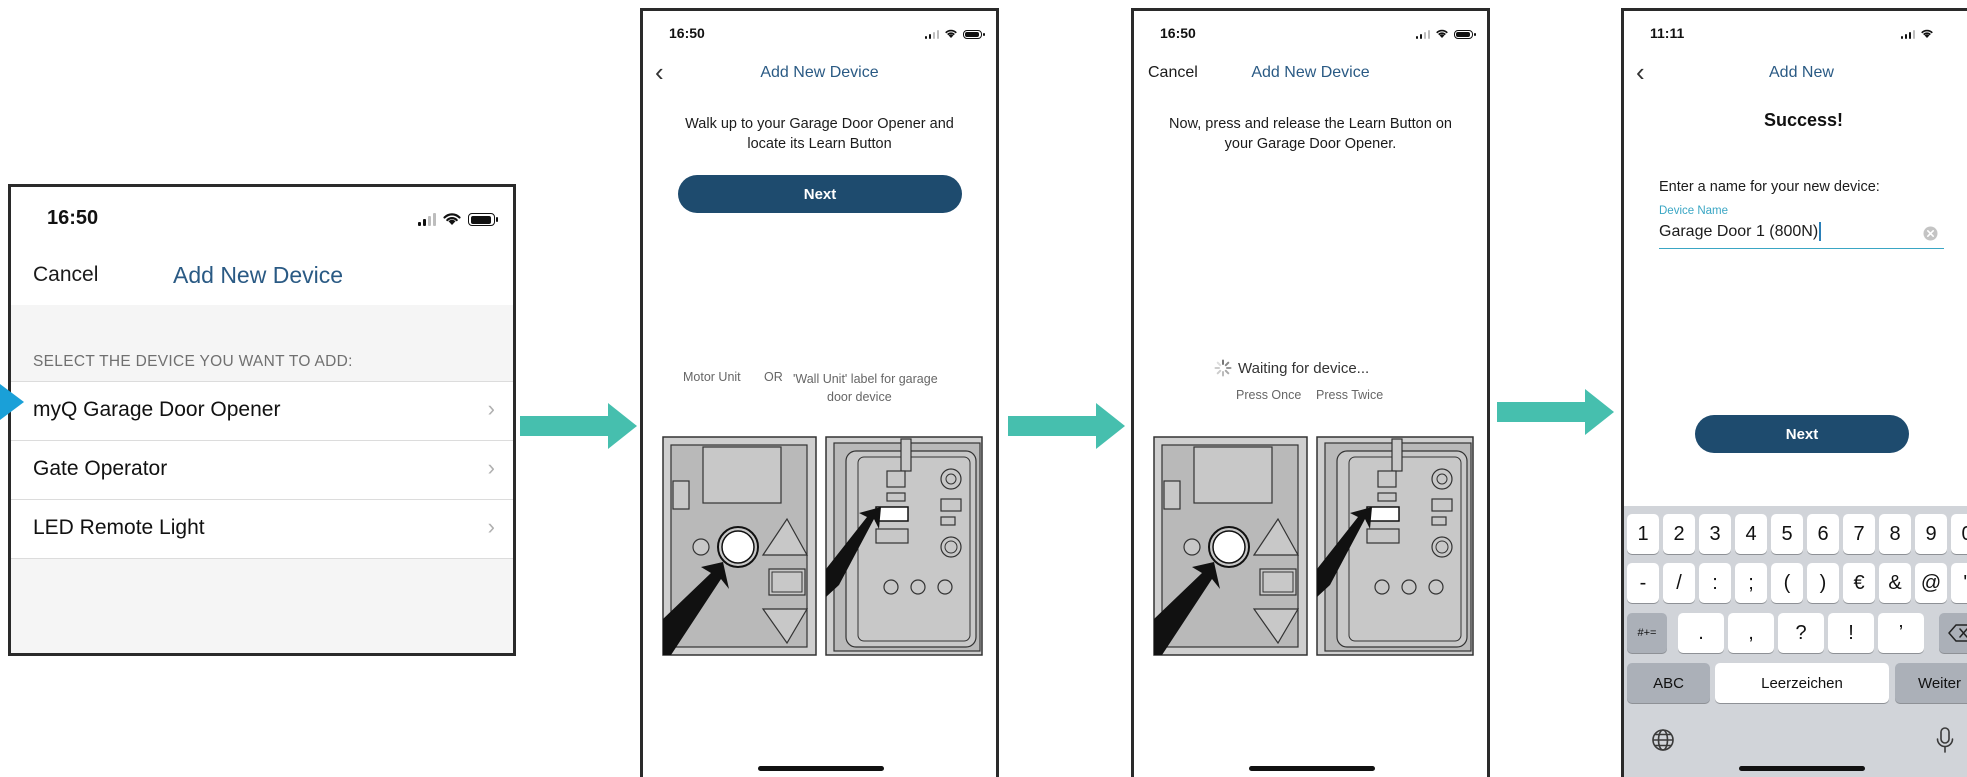 The width and height of the screenshot is (1967, 777). I want to click on key-digit-0: 1, so click(1643, 534).